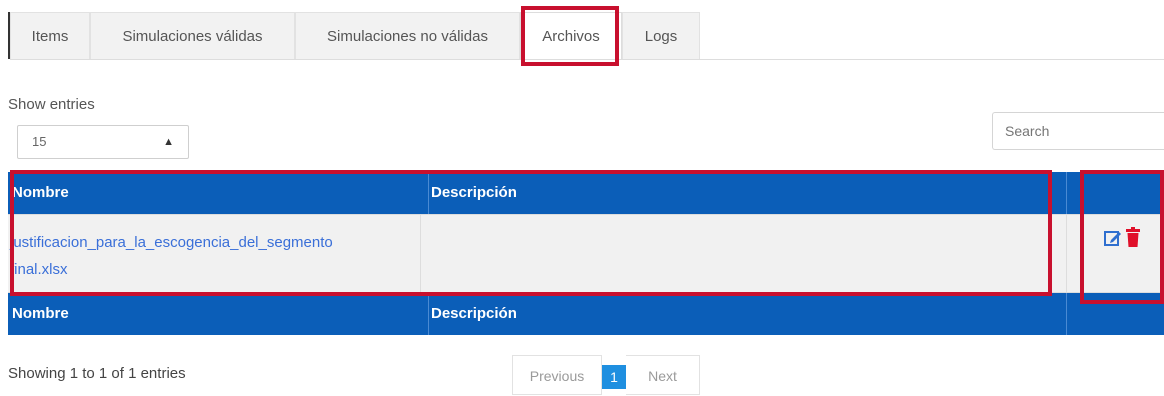 This screenshot has height=396, width=1164. Describe the element at coordinates (103, 142) in the screenshot. I see `entries-length-select: 15 ▲` at that location.